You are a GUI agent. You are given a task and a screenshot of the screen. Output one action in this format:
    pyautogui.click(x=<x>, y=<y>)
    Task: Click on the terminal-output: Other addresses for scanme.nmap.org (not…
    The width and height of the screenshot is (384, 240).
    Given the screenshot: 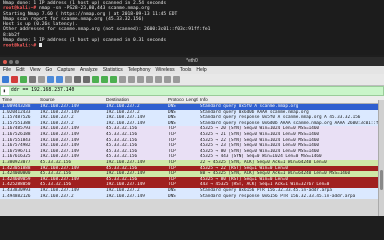 What is the action you would take?
    pyautogui.click(x=107, y=30)
    